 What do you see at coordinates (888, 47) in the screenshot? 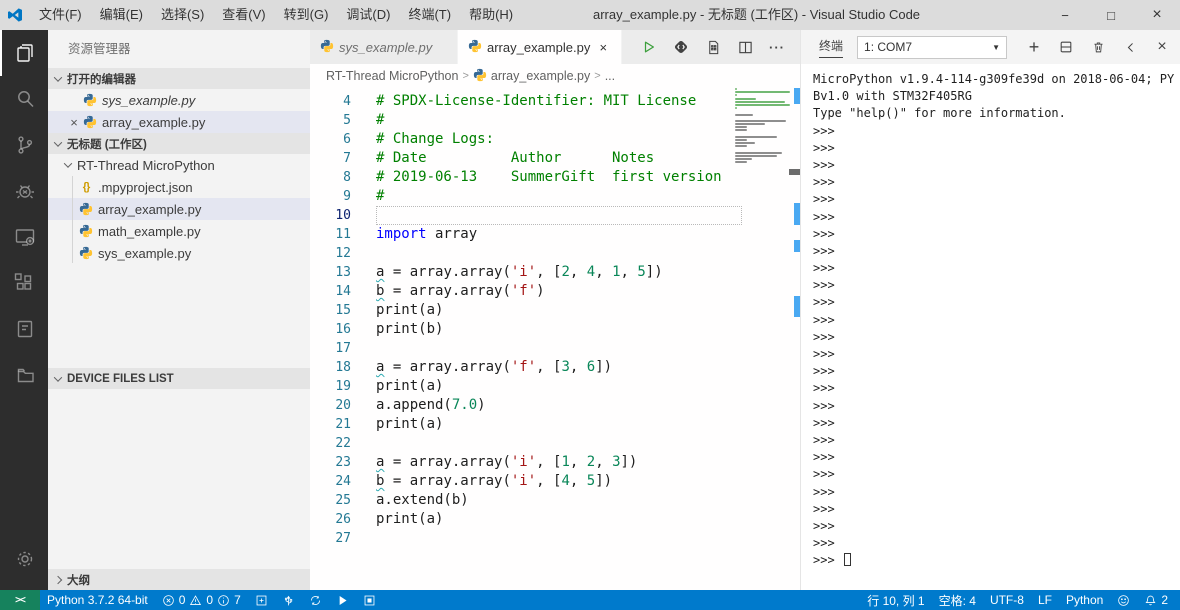
I see `terminal-device-value: 1: COM7` at bounding box center [888, 47].